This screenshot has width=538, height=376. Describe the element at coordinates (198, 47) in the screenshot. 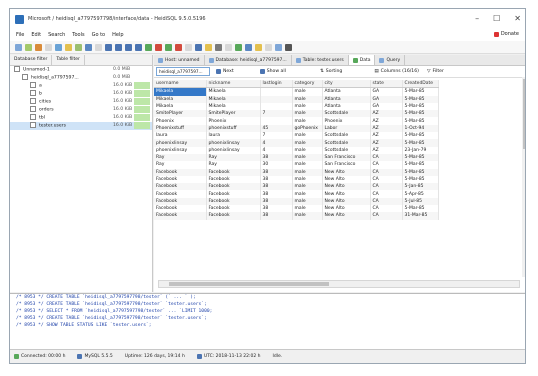

I see `run-query-icon` at that location.